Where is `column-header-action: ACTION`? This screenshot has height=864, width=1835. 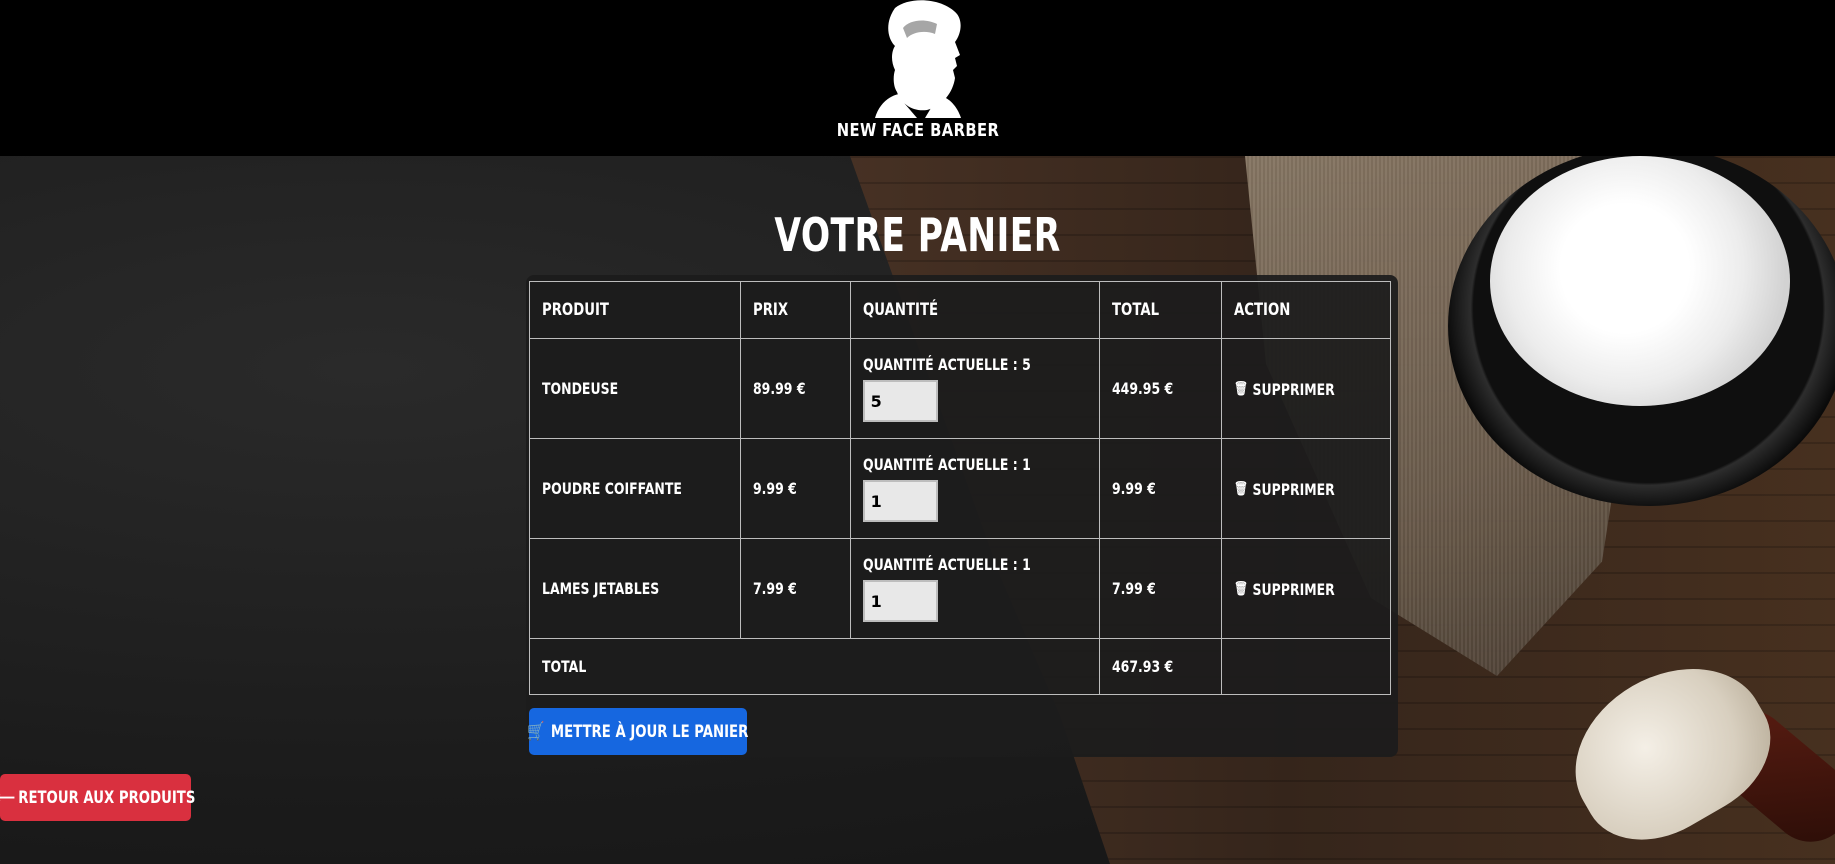 column-header-action: ACTION is located at coordinates (1306, 310).